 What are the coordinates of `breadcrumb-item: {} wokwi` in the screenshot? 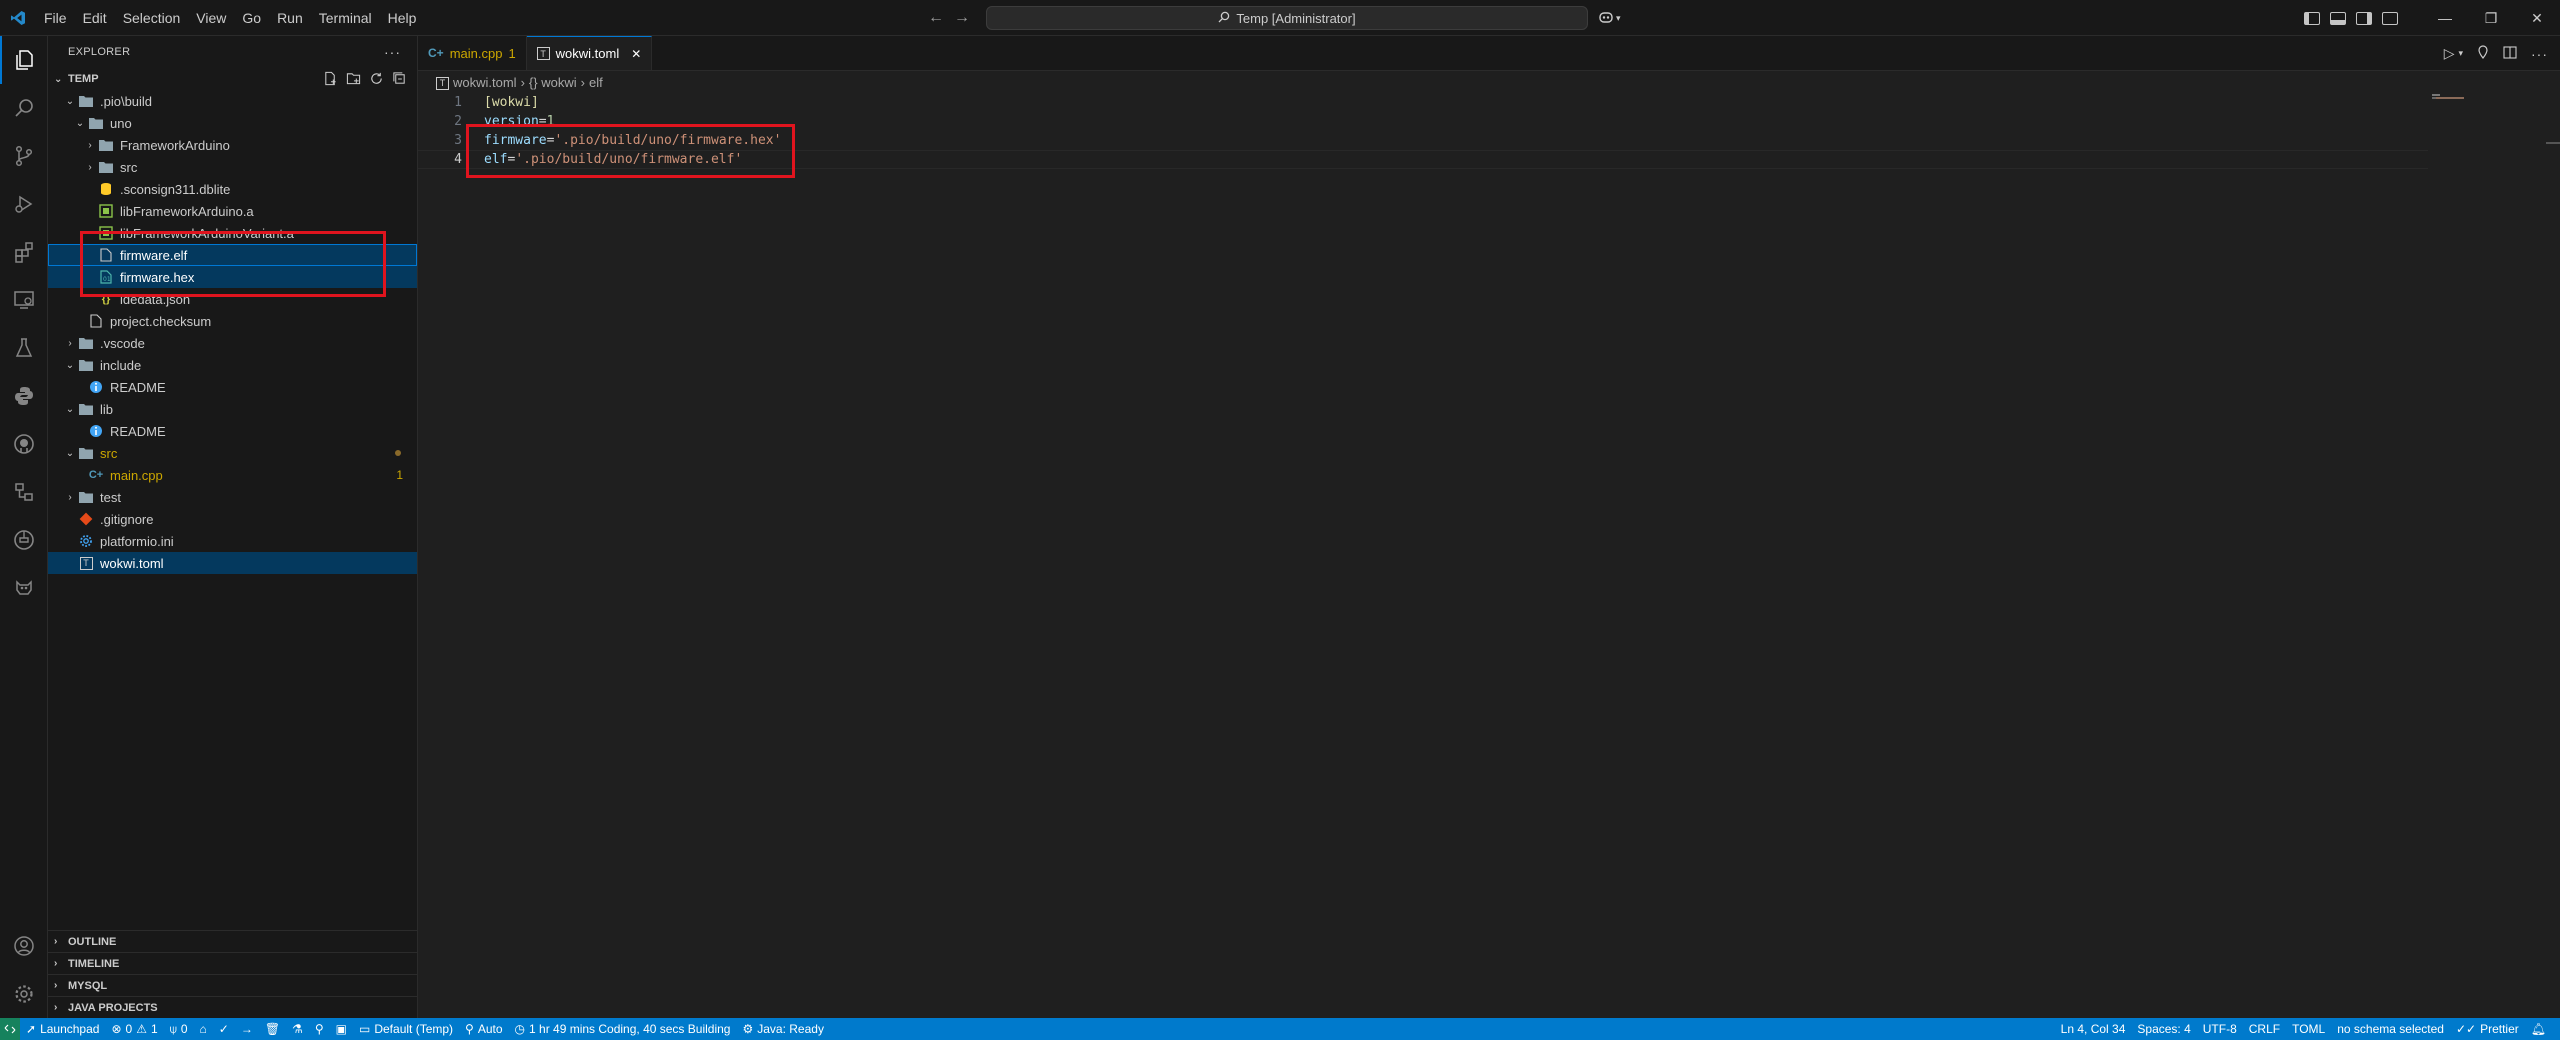 It's located at (553, 82).